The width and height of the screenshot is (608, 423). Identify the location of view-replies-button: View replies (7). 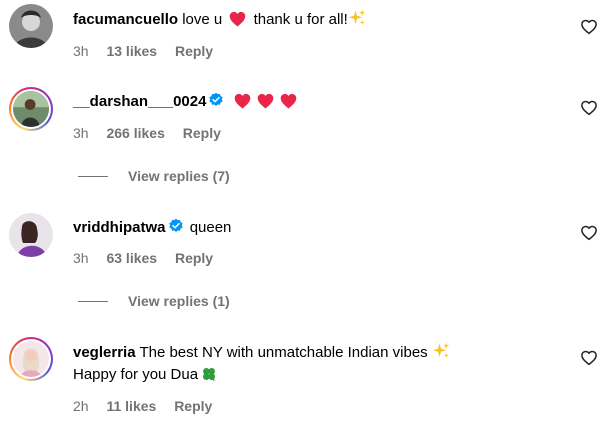
(154, 177).